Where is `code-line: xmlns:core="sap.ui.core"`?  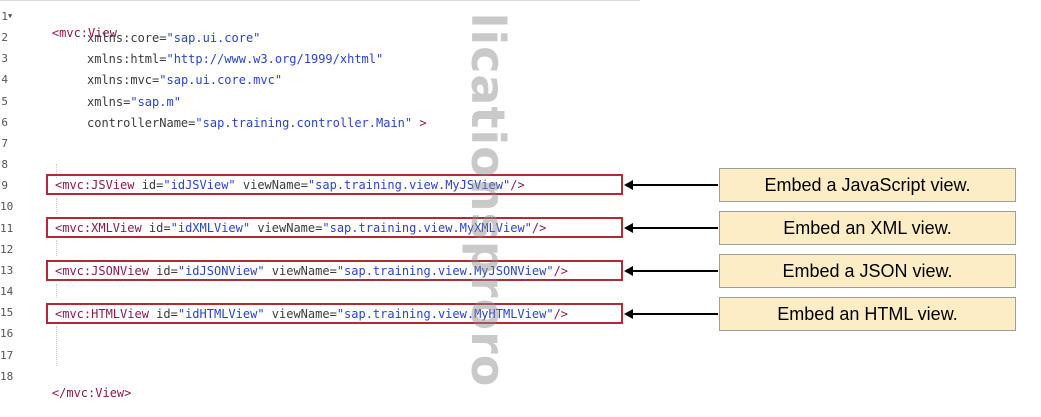
code-line: xmlns:core="sap.ui.core" is located at coordinates (173, 38).